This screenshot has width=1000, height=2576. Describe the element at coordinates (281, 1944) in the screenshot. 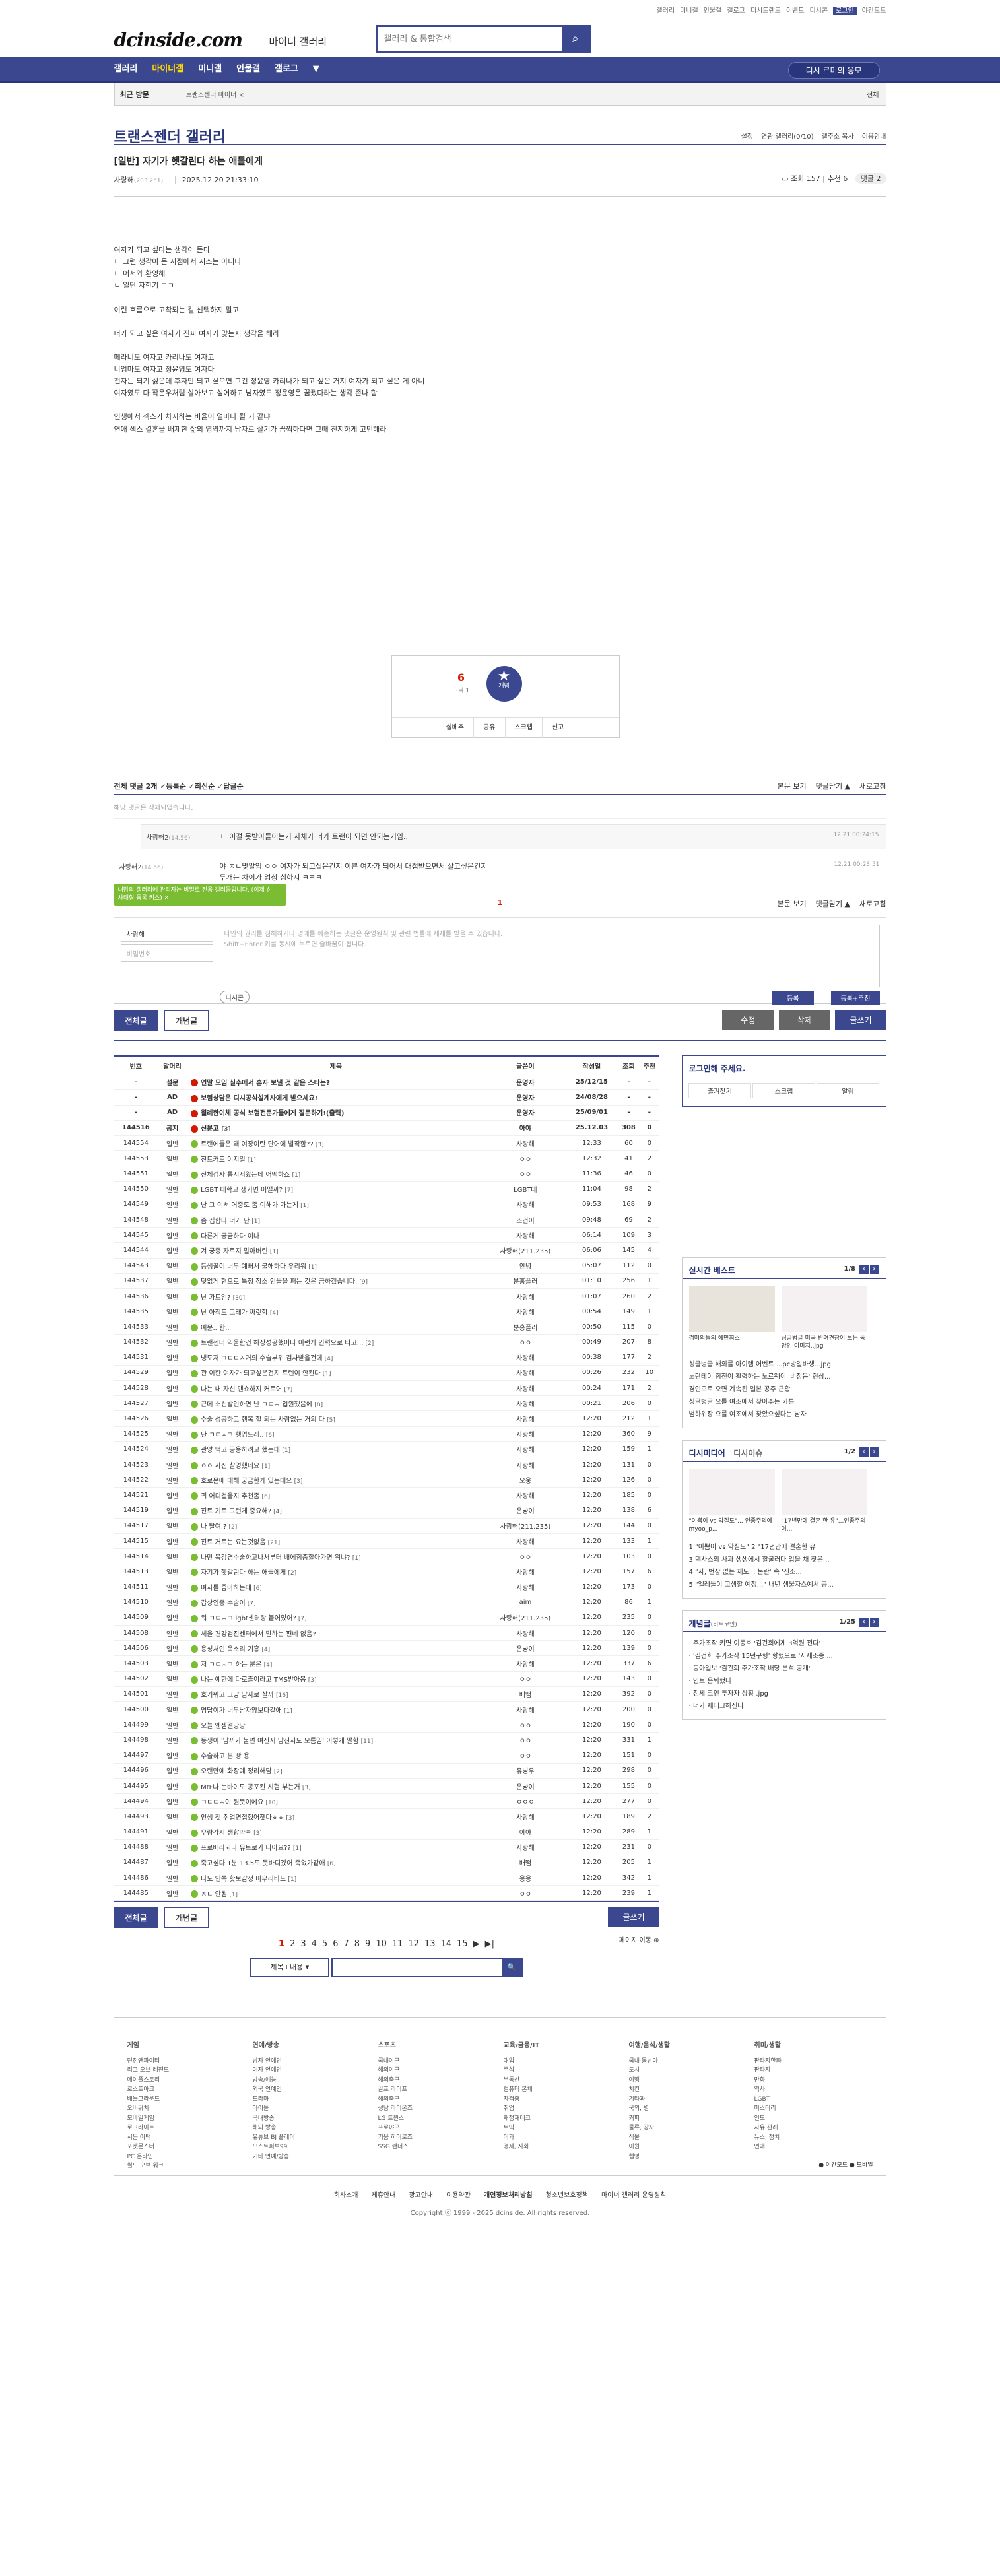

I see `page-link: 1` at that location.